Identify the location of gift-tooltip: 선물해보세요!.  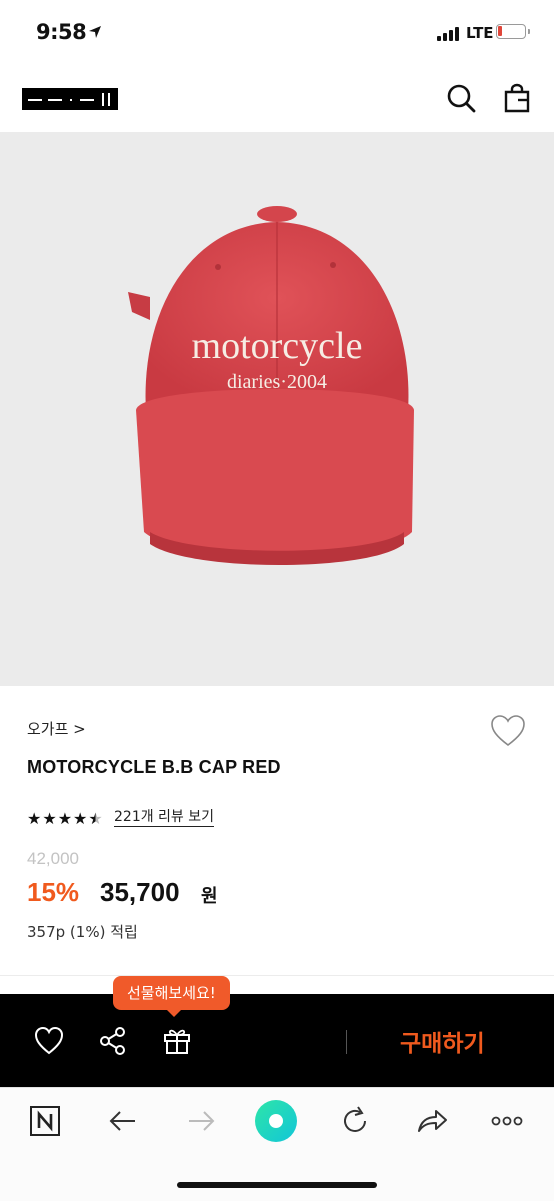
(171, 996).